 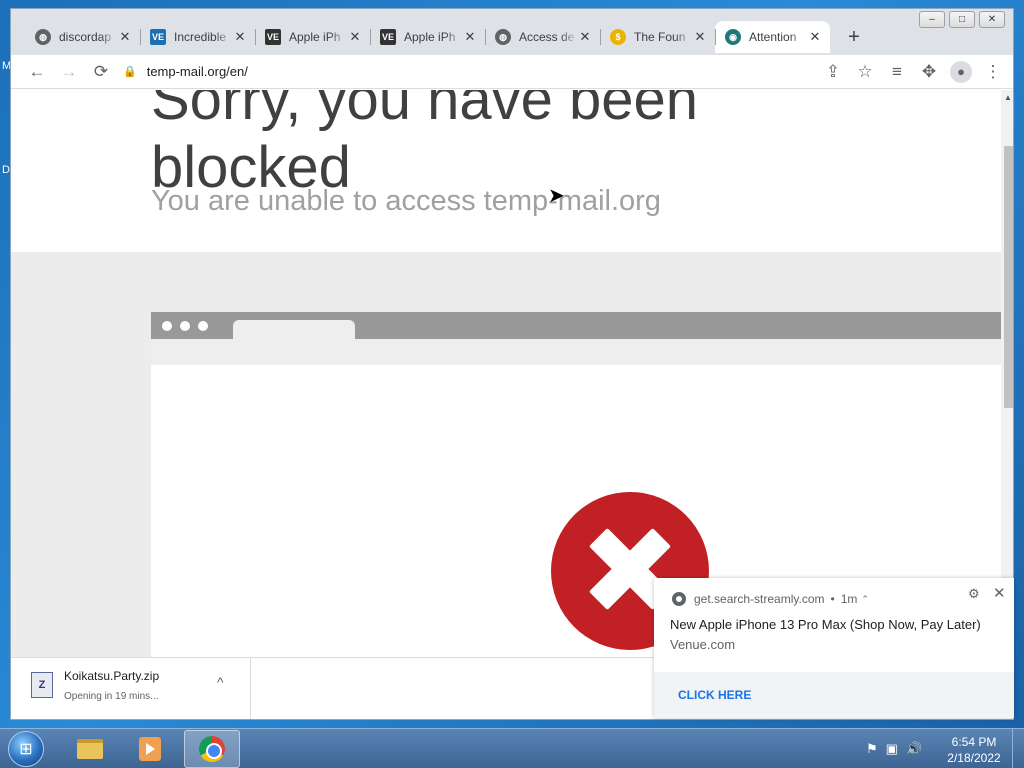 What do you see at coordinates (576, 352) in the screenshot?
I see `illustration-toolbar` at bounding box center [576, 352].